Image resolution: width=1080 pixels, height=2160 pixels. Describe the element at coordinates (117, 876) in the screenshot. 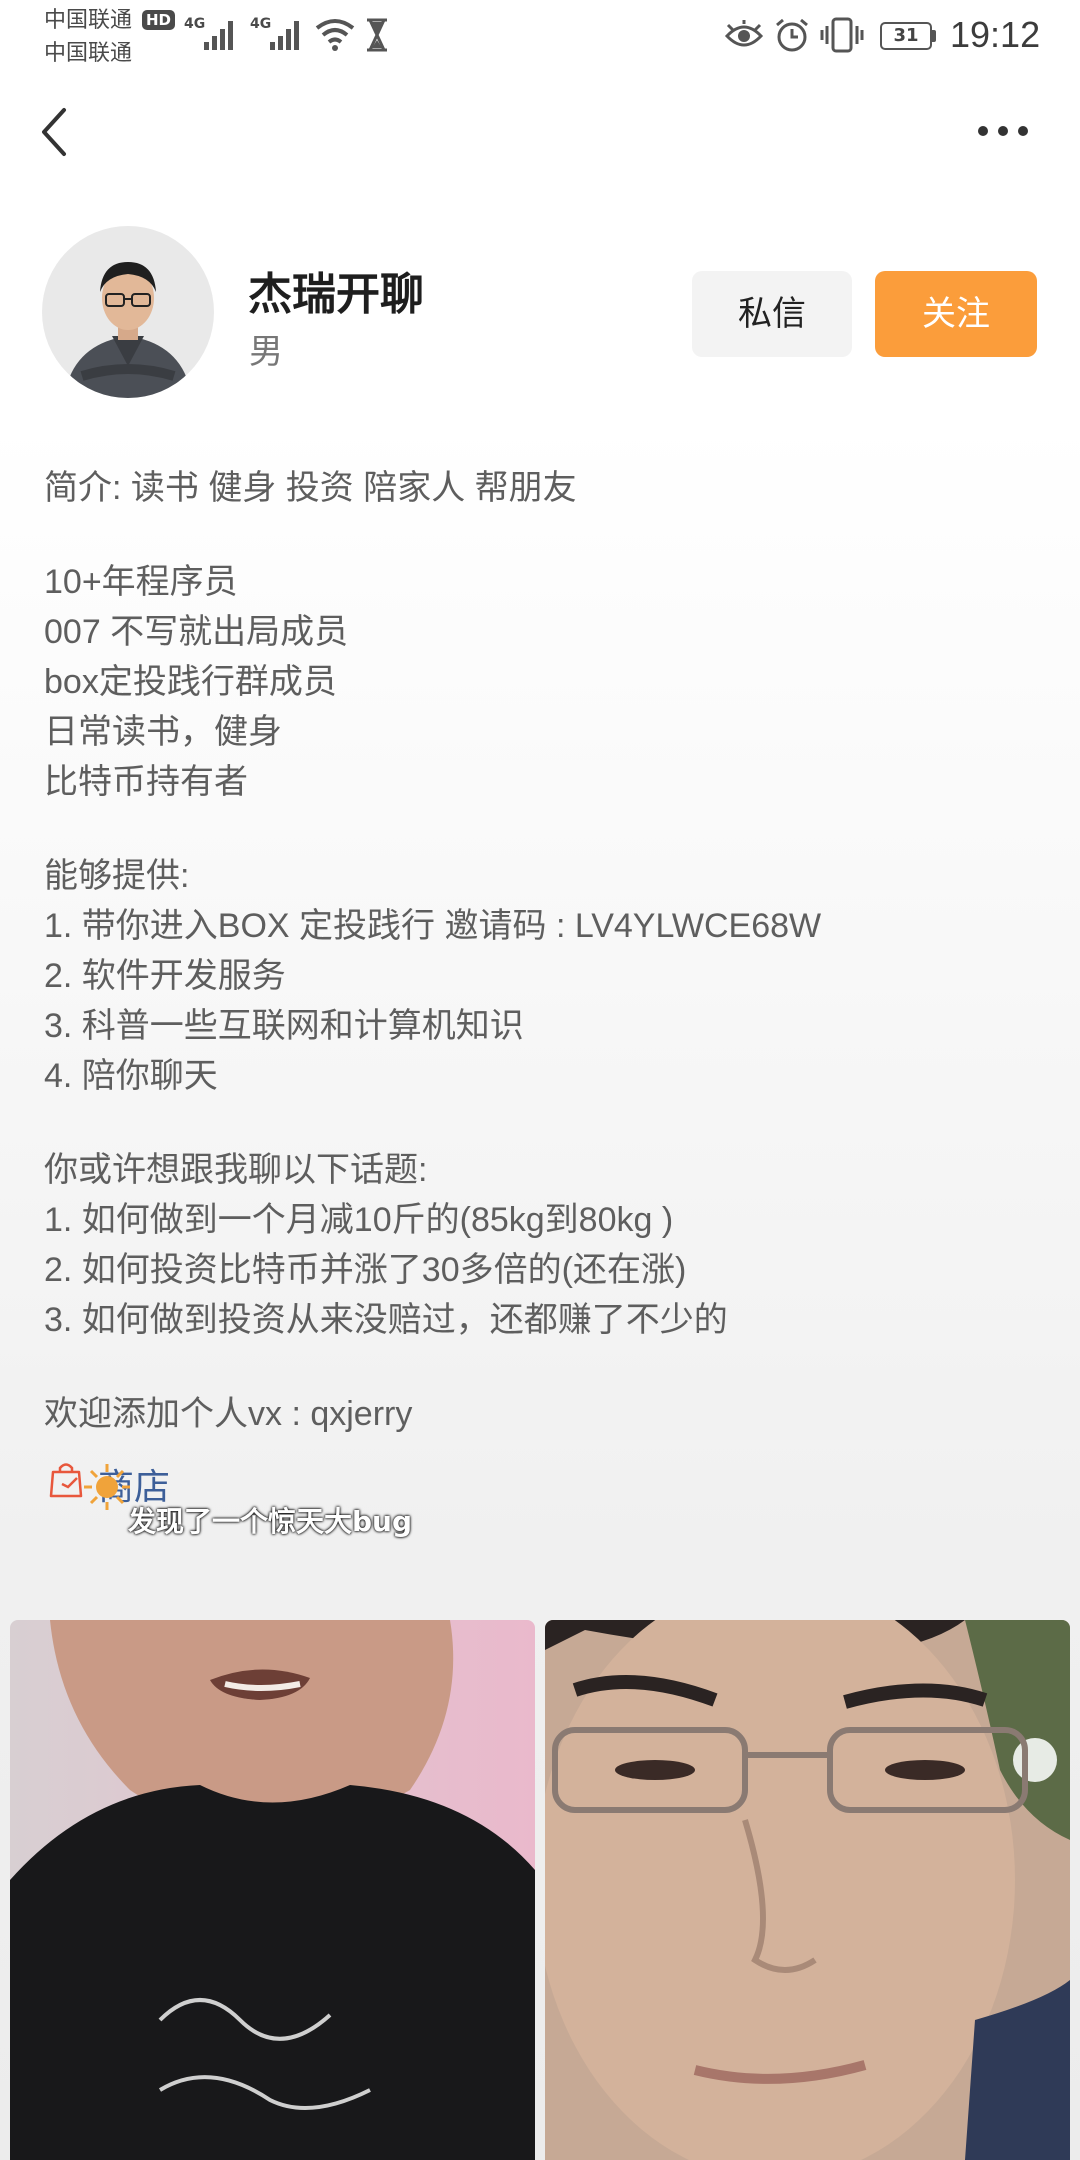

I see `bio-line: 能够提供:` at that location.